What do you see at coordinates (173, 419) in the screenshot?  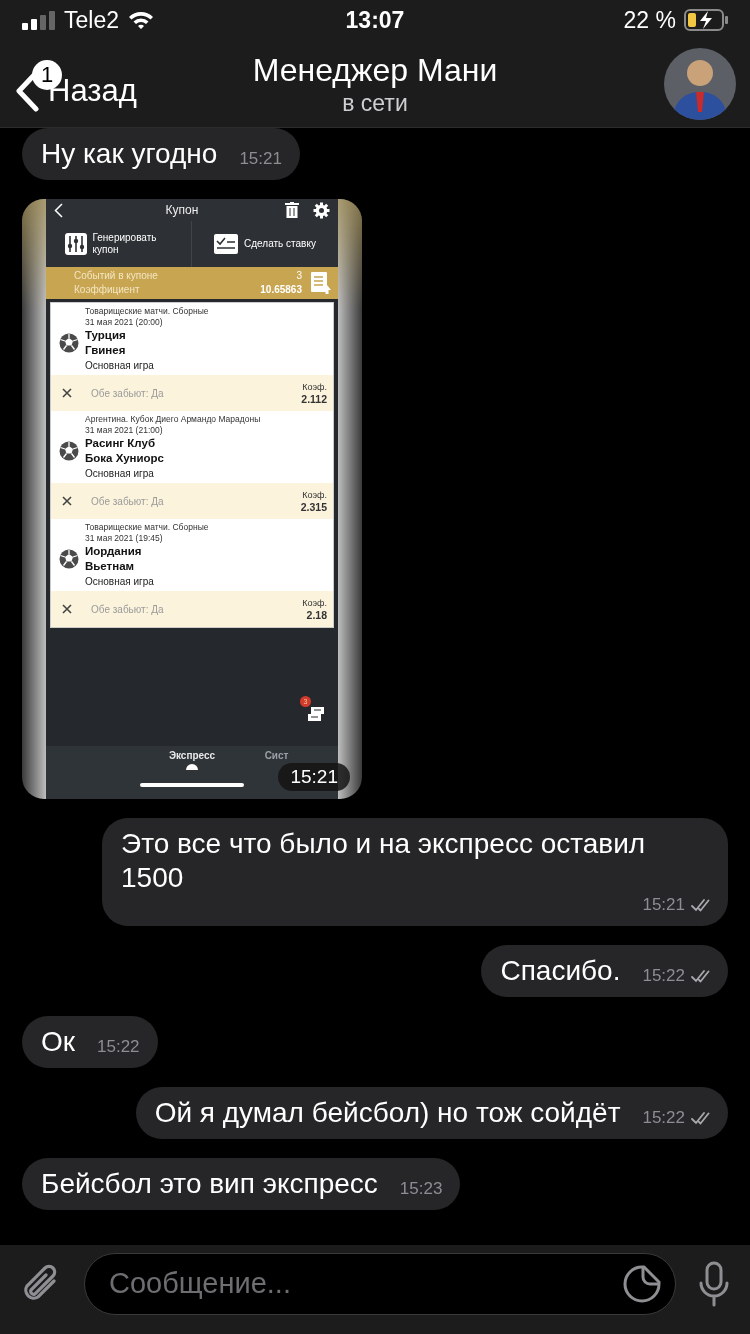 I see `league-name: Аргентина. Кубок Диего Армандо Марадоны` at bounding box center [173, 419].